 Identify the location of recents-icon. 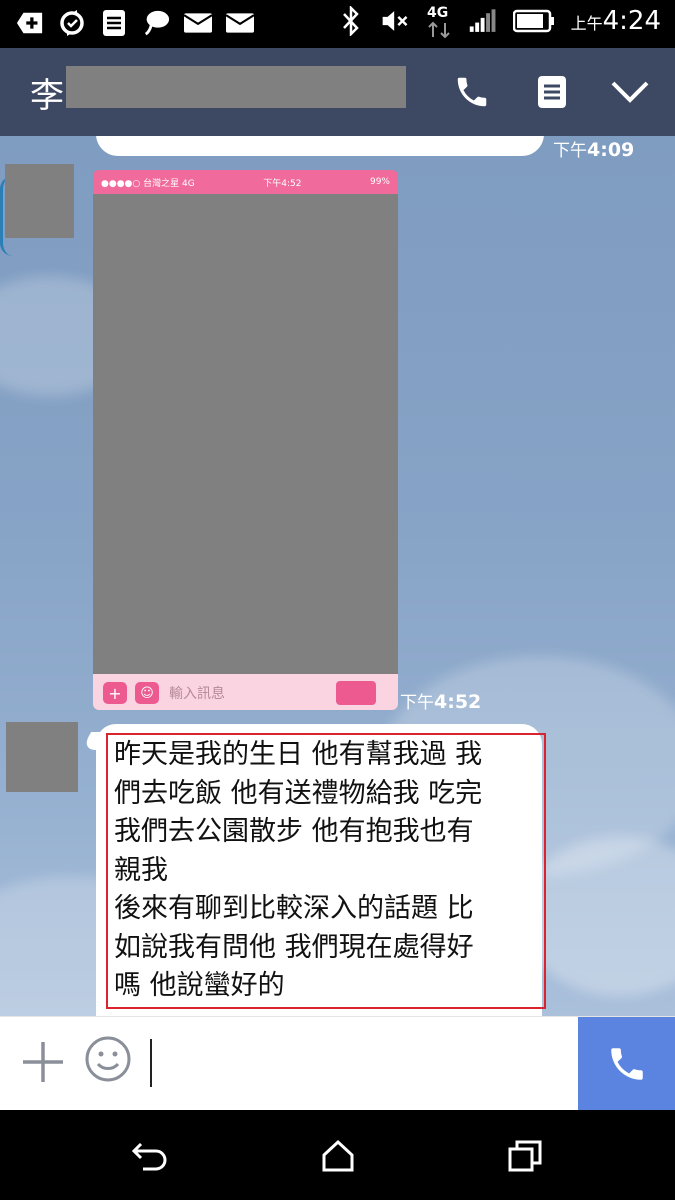
(525, 1156).